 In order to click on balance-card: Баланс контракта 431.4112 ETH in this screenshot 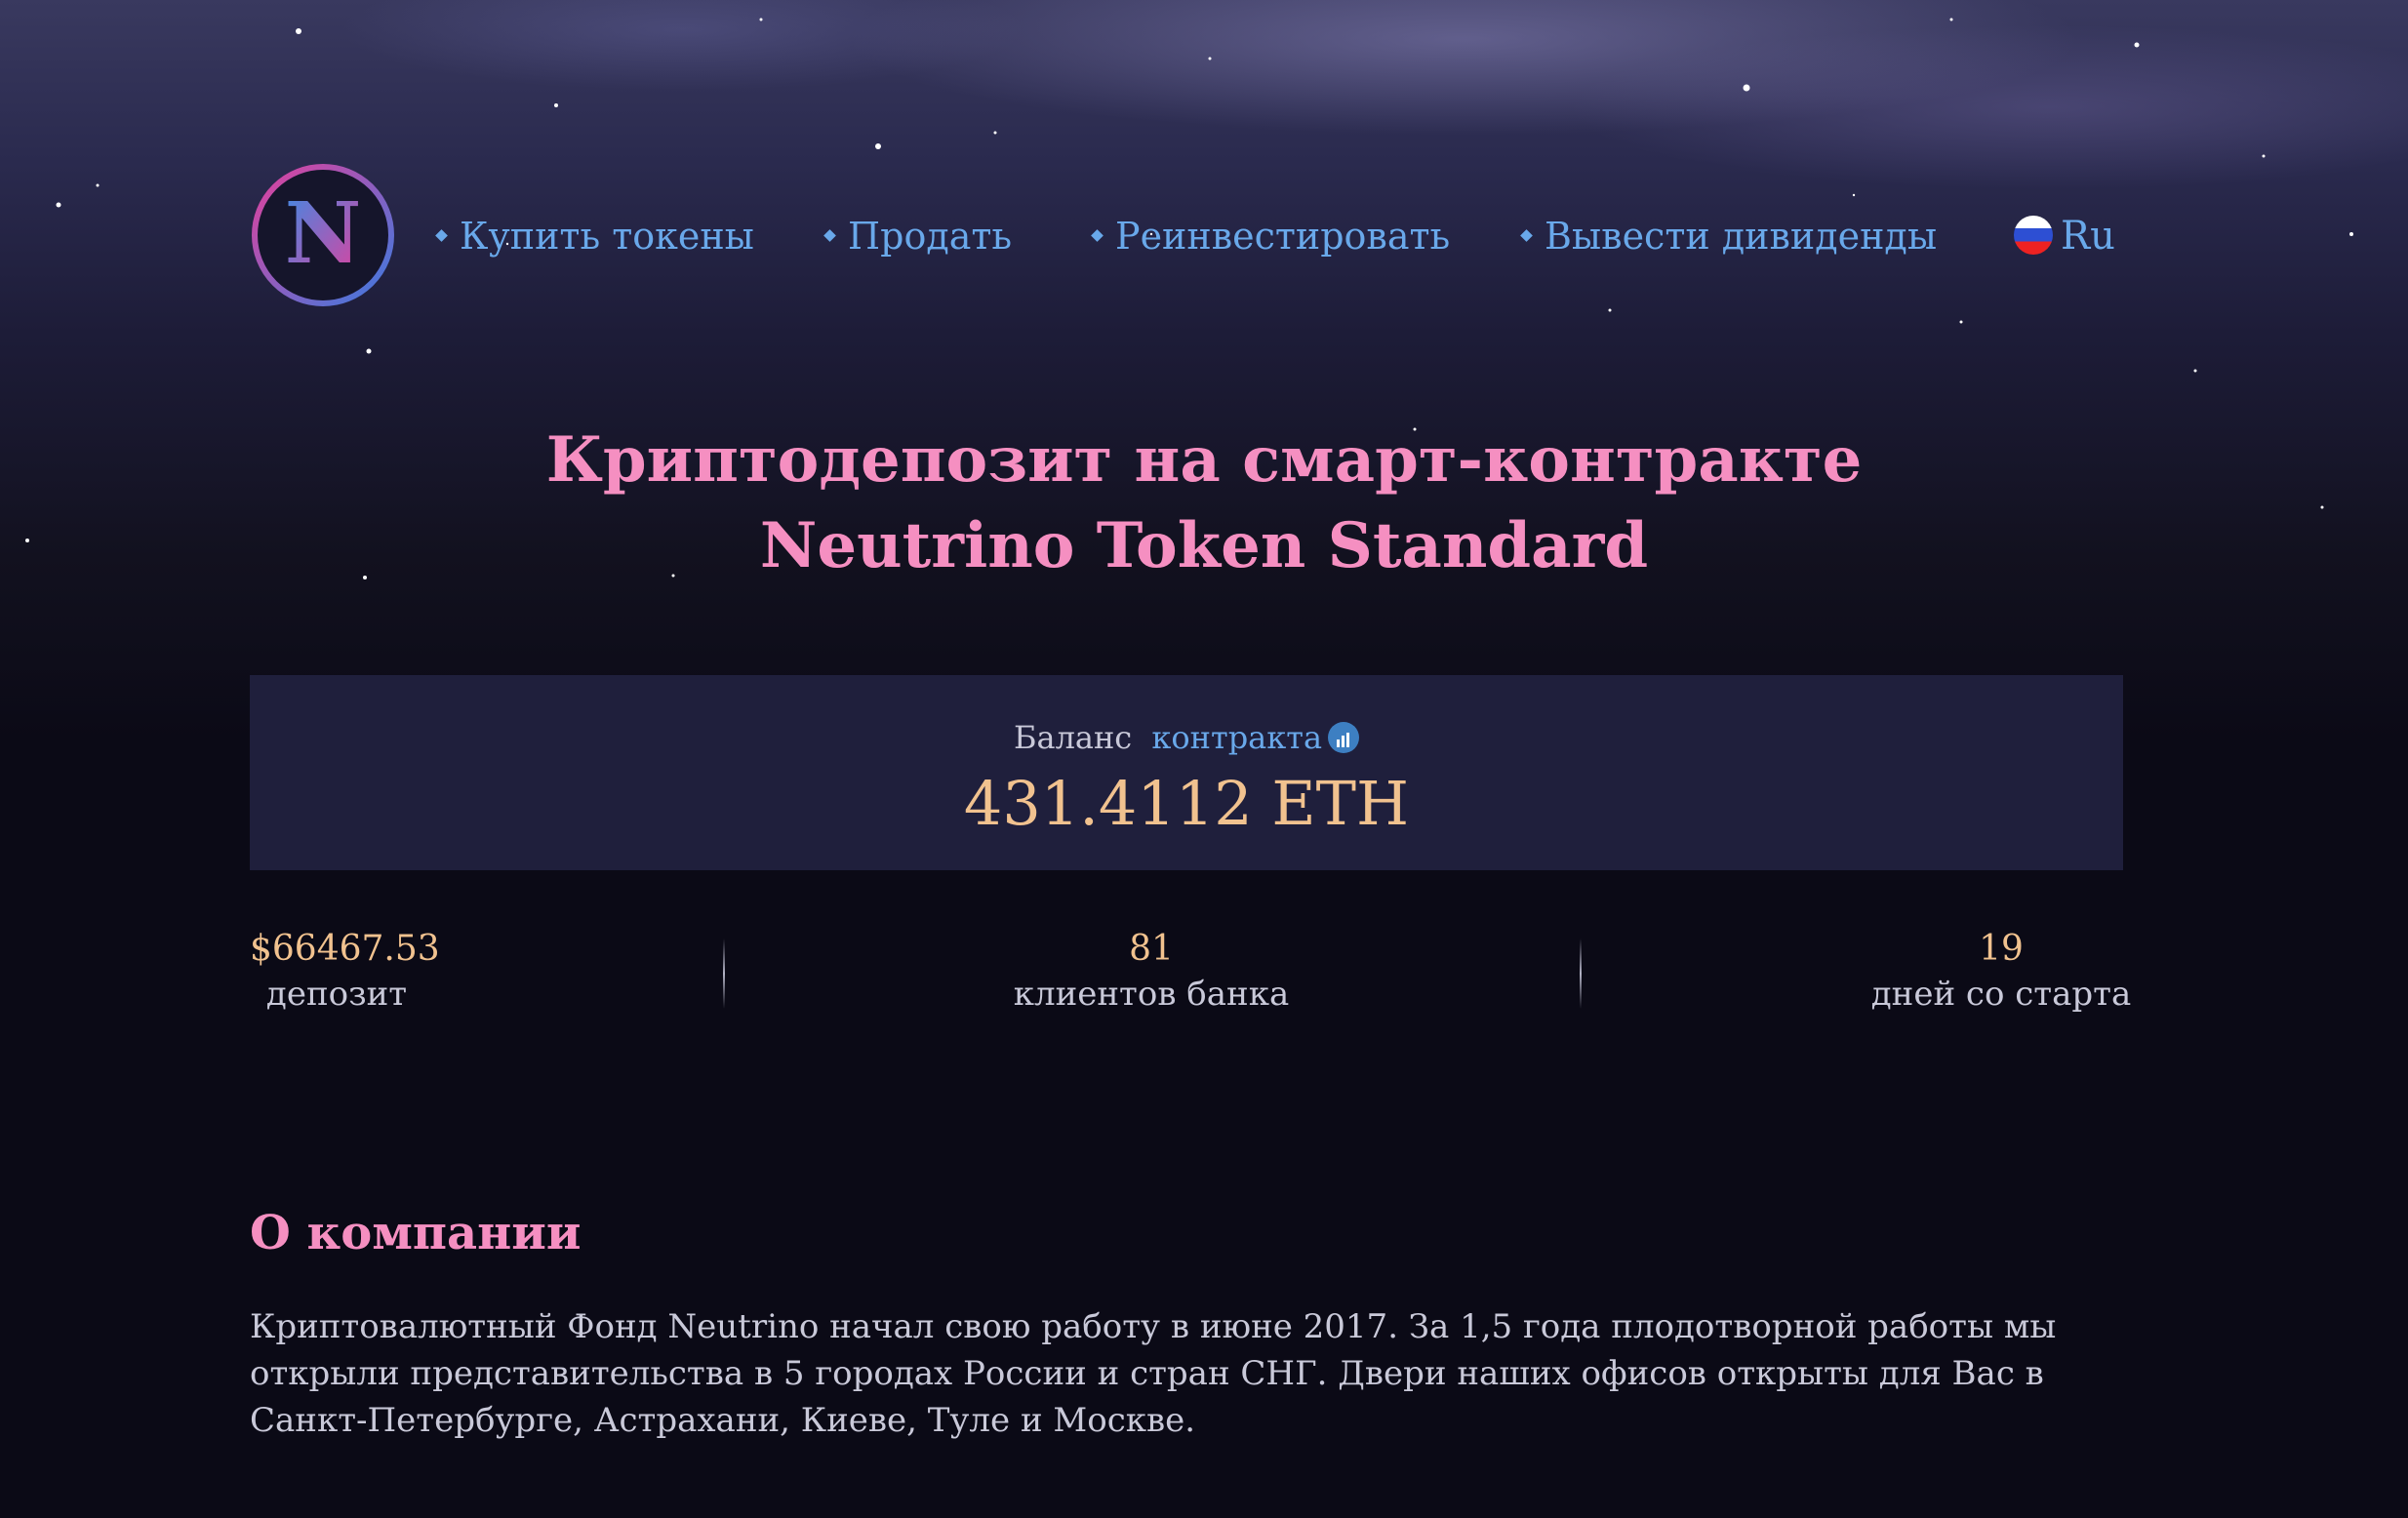, I will do `click(1186, 772)`.